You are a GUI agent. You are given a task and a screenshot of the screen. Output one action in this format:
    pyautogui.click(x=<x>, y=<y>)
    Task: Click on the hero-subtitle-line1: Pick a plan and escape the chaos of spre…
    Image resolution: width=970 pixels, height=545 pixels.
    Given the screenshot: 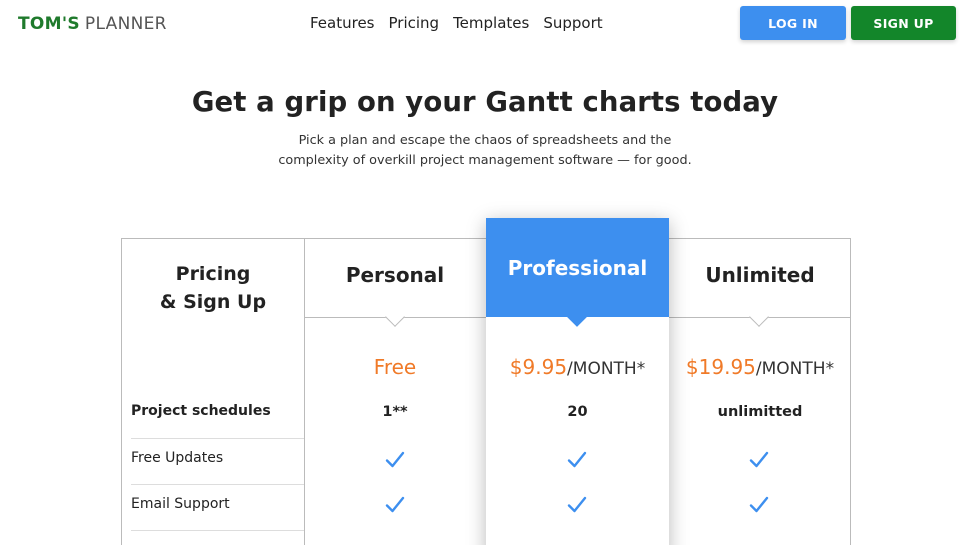 What is the action you would take?
    pyautogui.click(x=485, y=140)
    